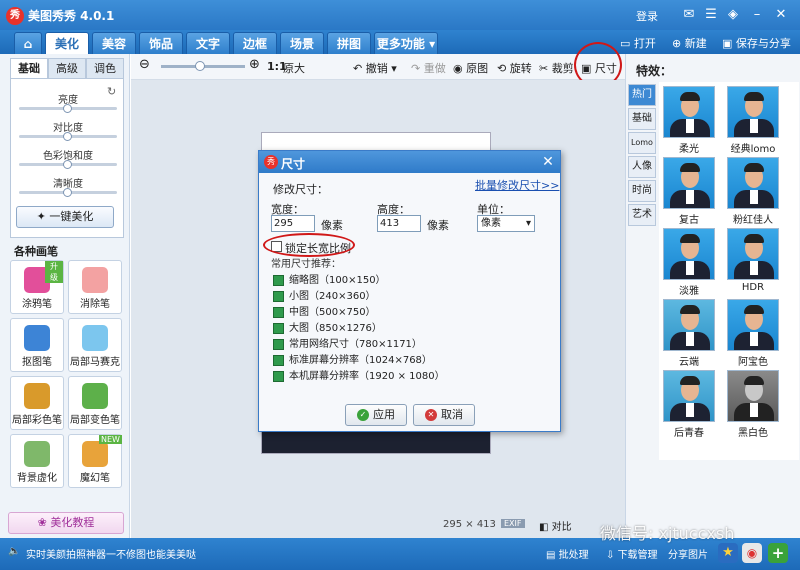 The width and height of the screenshot is (800, 570). I want to click on apply-button: ✓ 应用, so click(376, 415).